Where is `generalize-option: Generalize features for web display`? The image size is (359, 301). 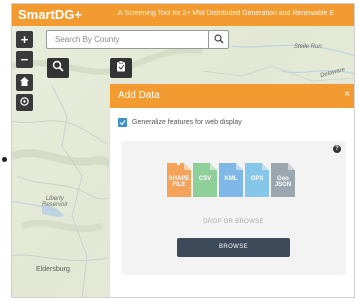
generalize-option: Generalize features for web display is located at coordinates (180, 122).